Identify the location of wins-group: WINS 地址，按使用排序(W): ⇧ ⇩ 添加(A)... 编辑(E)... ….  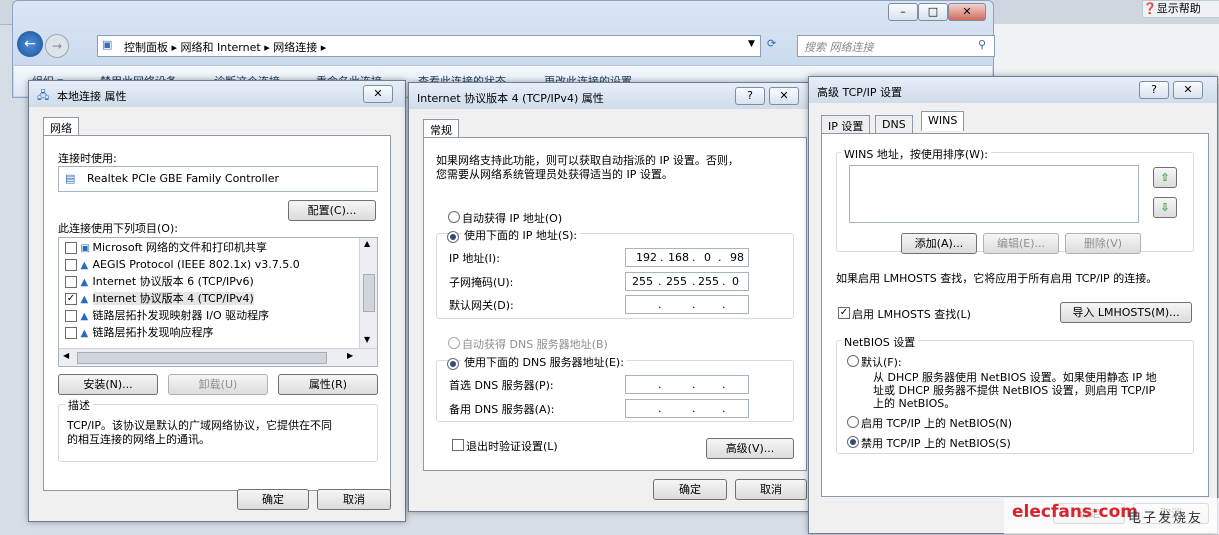
(1015, 200).